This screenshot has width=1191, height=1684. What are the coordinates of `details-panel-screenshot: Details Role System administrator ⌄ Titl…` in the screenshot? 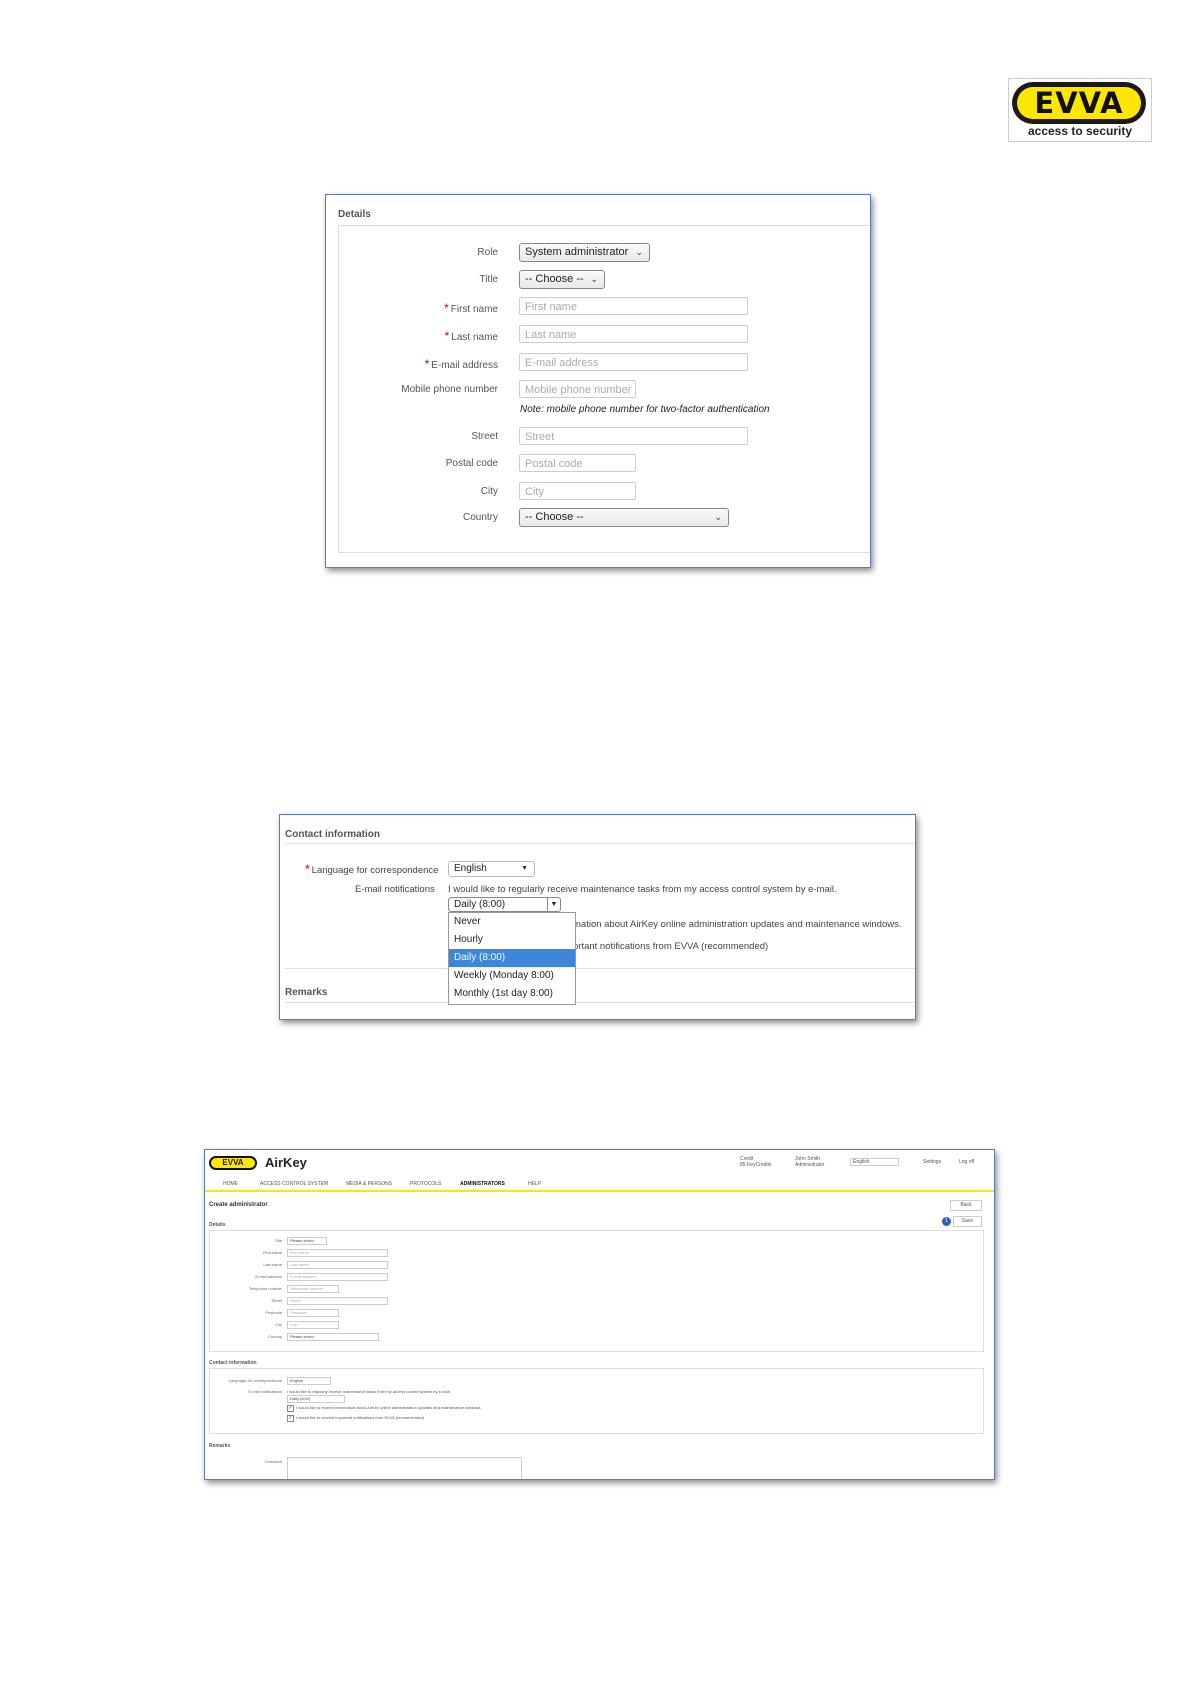 It's located at (598, 381).